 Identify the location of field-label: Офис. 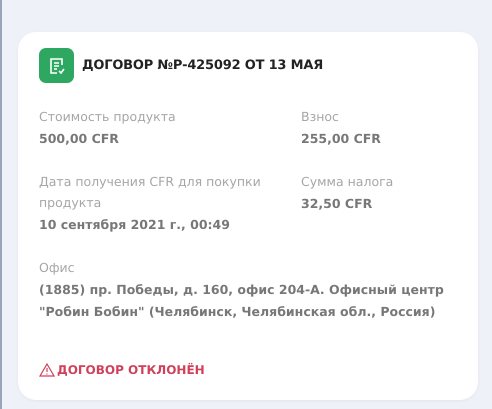
(57, 268).